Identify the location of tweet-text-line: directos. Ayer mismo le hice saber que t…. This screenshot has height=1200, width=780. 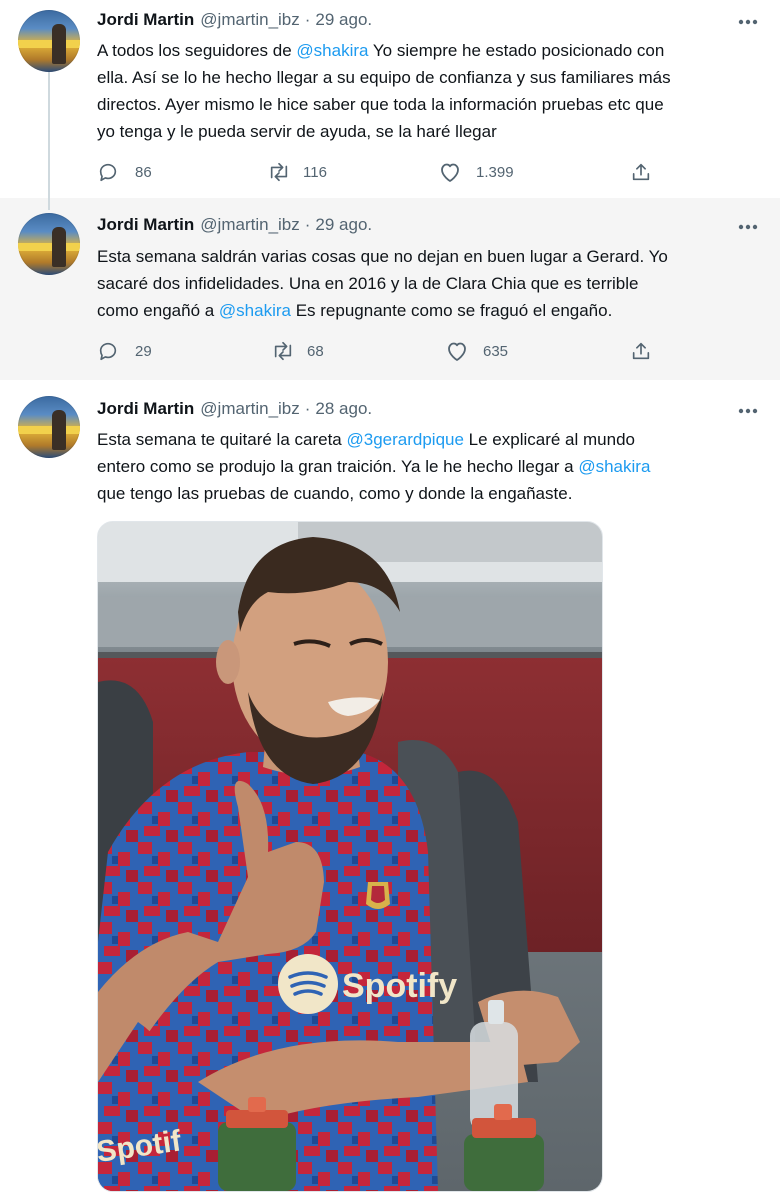
(429, 104).